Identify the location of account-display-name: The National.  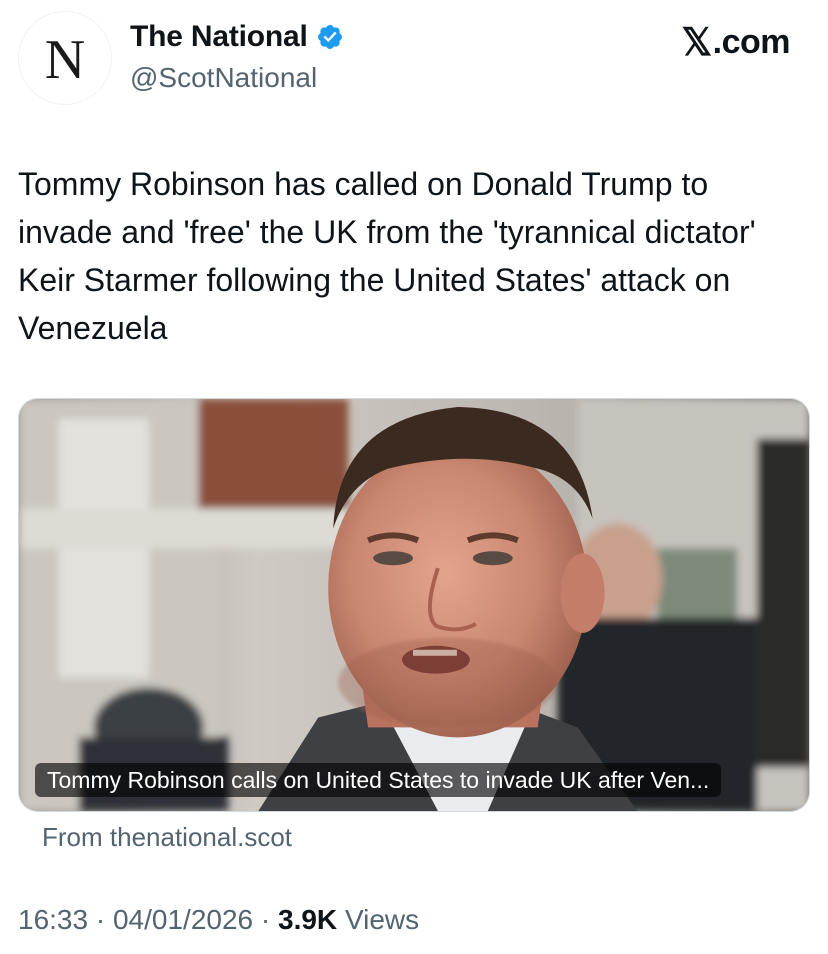
(237, 37).